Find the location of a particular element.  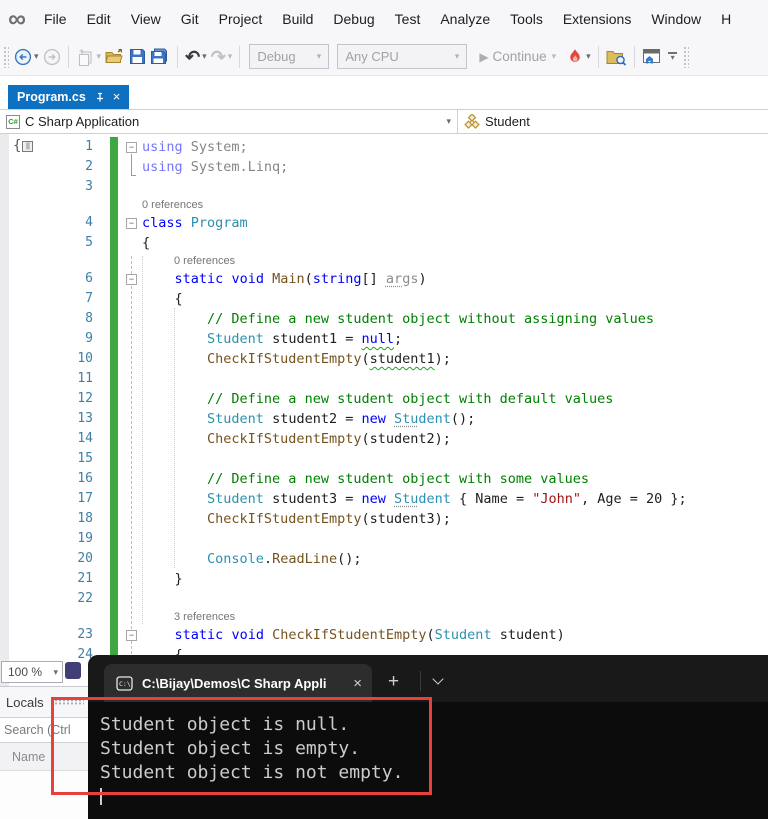

continue-button: Continue is located at coordinates (520, 56).